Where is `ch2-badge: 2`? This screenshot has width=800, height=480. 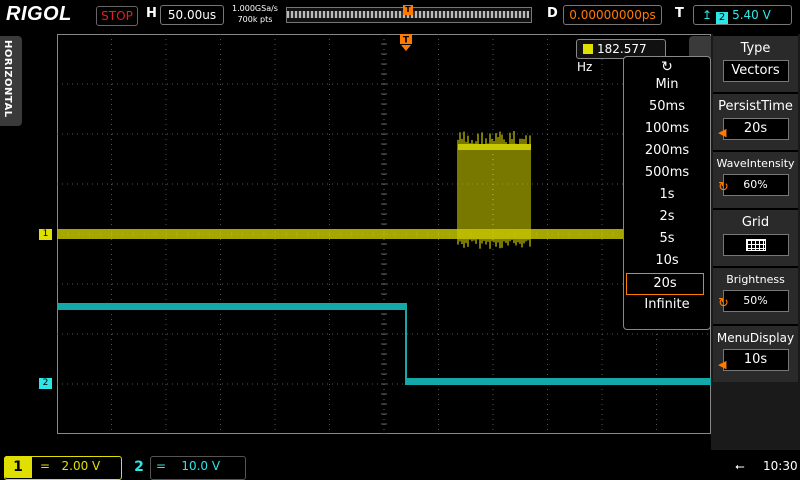 ch2-badge: 2 is located at coordinates (139, 467).